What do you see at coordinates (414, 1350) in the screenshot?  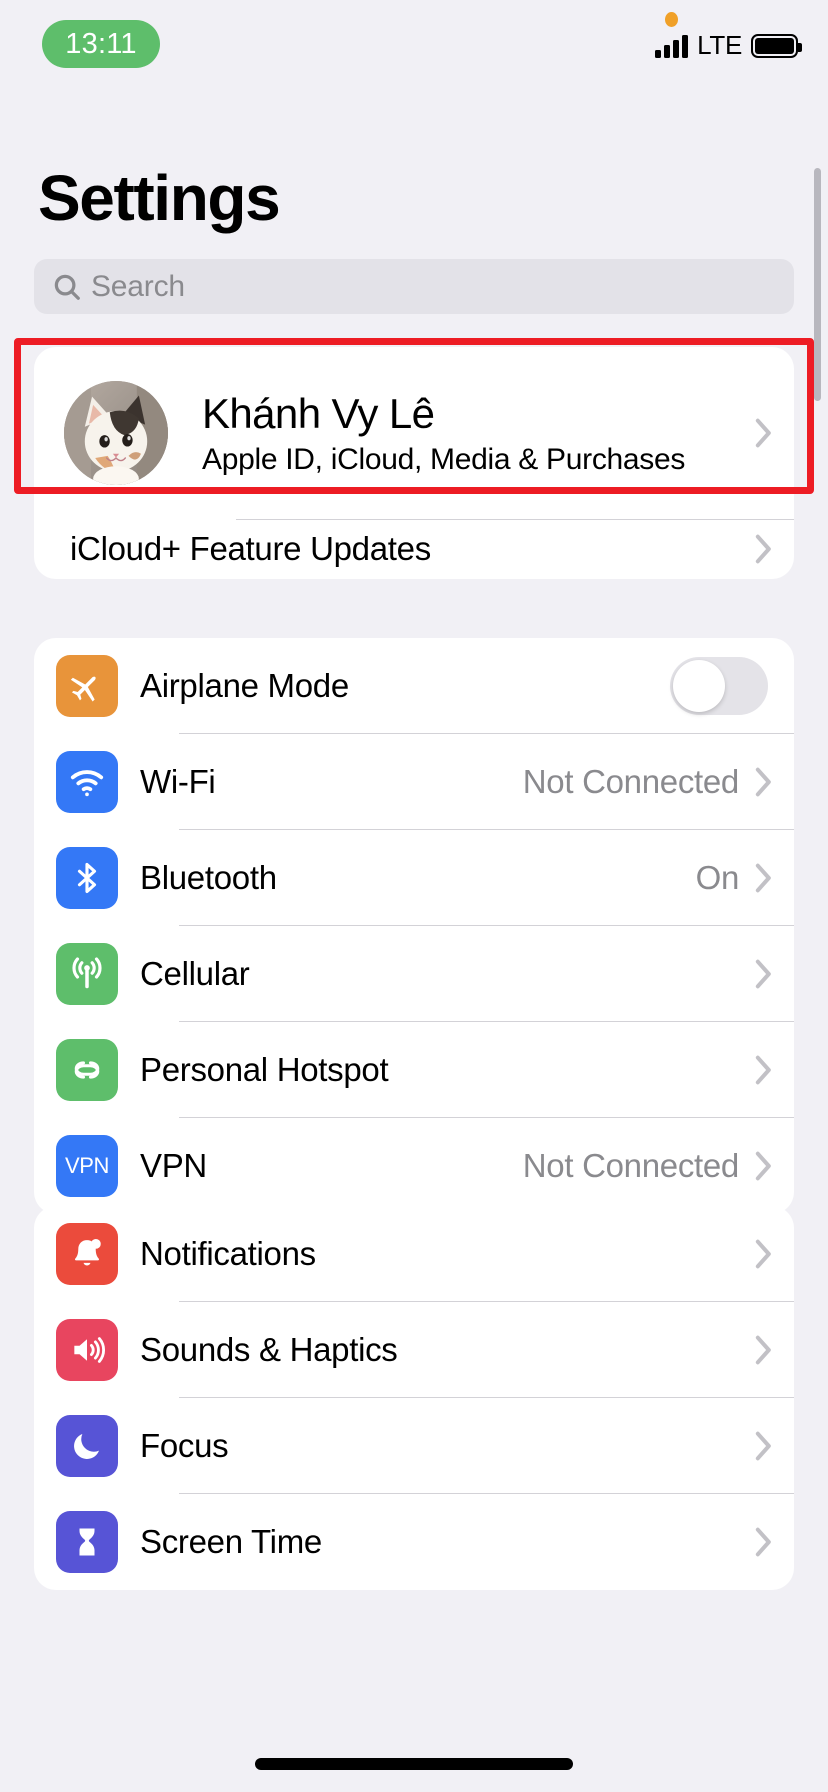 I see `settings-row-sounds-haptics: Sounds & Haptics` at bounding box center [414, 1350].